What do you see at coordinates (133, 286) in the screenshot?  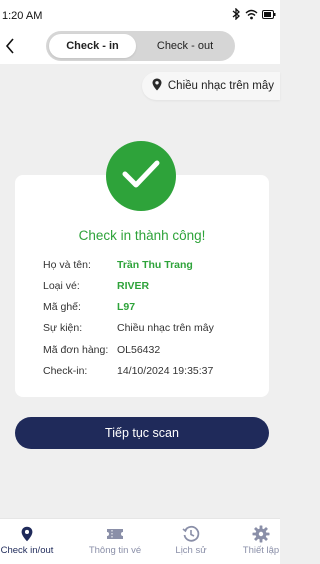 I see `info-value: RIVER` at bounding box center [133, 286].